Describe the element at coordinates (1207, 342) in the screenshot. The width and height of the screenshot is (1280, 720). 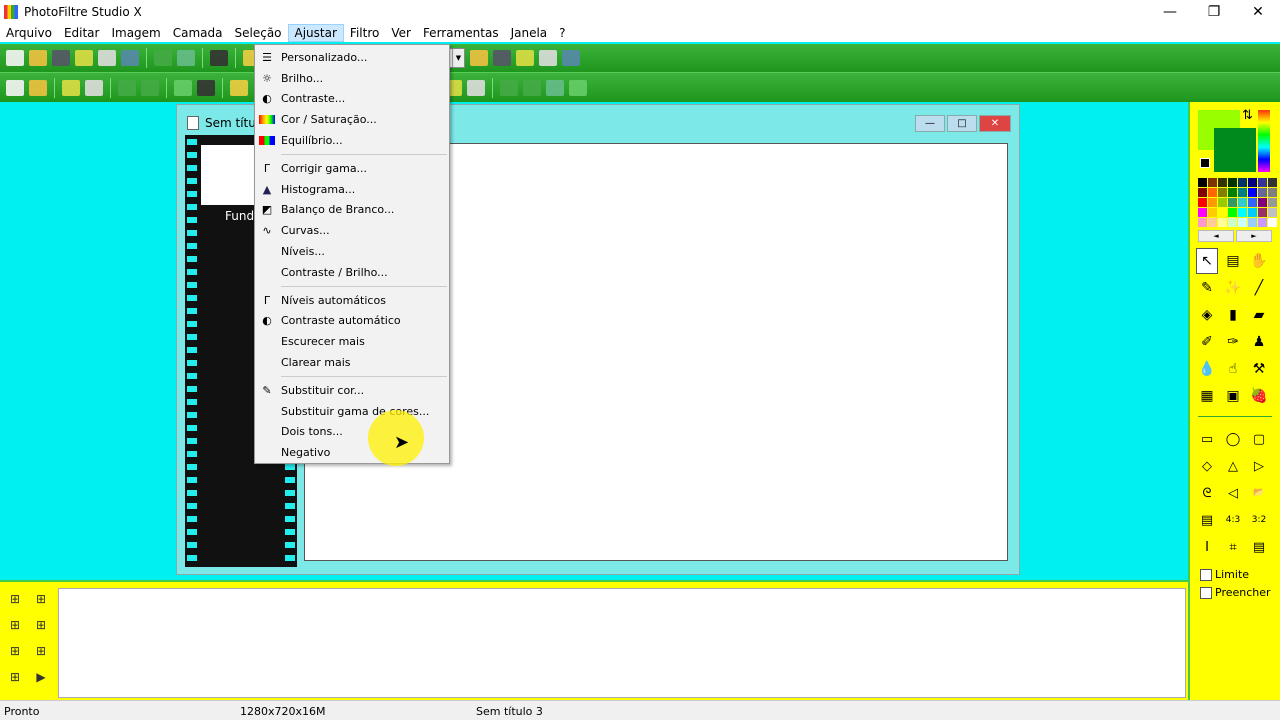
I see `brush-tool-icon: ✐` at that location.